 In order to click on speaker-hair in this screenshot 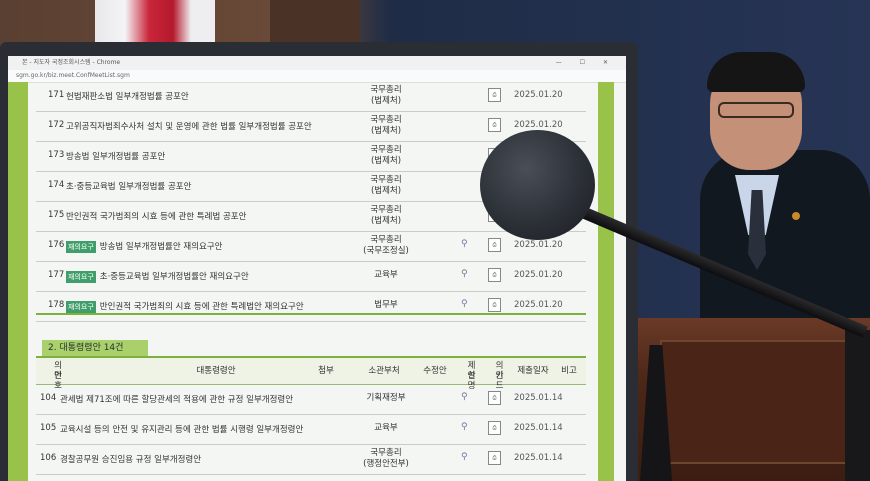, I will do `click(756, 72)`.